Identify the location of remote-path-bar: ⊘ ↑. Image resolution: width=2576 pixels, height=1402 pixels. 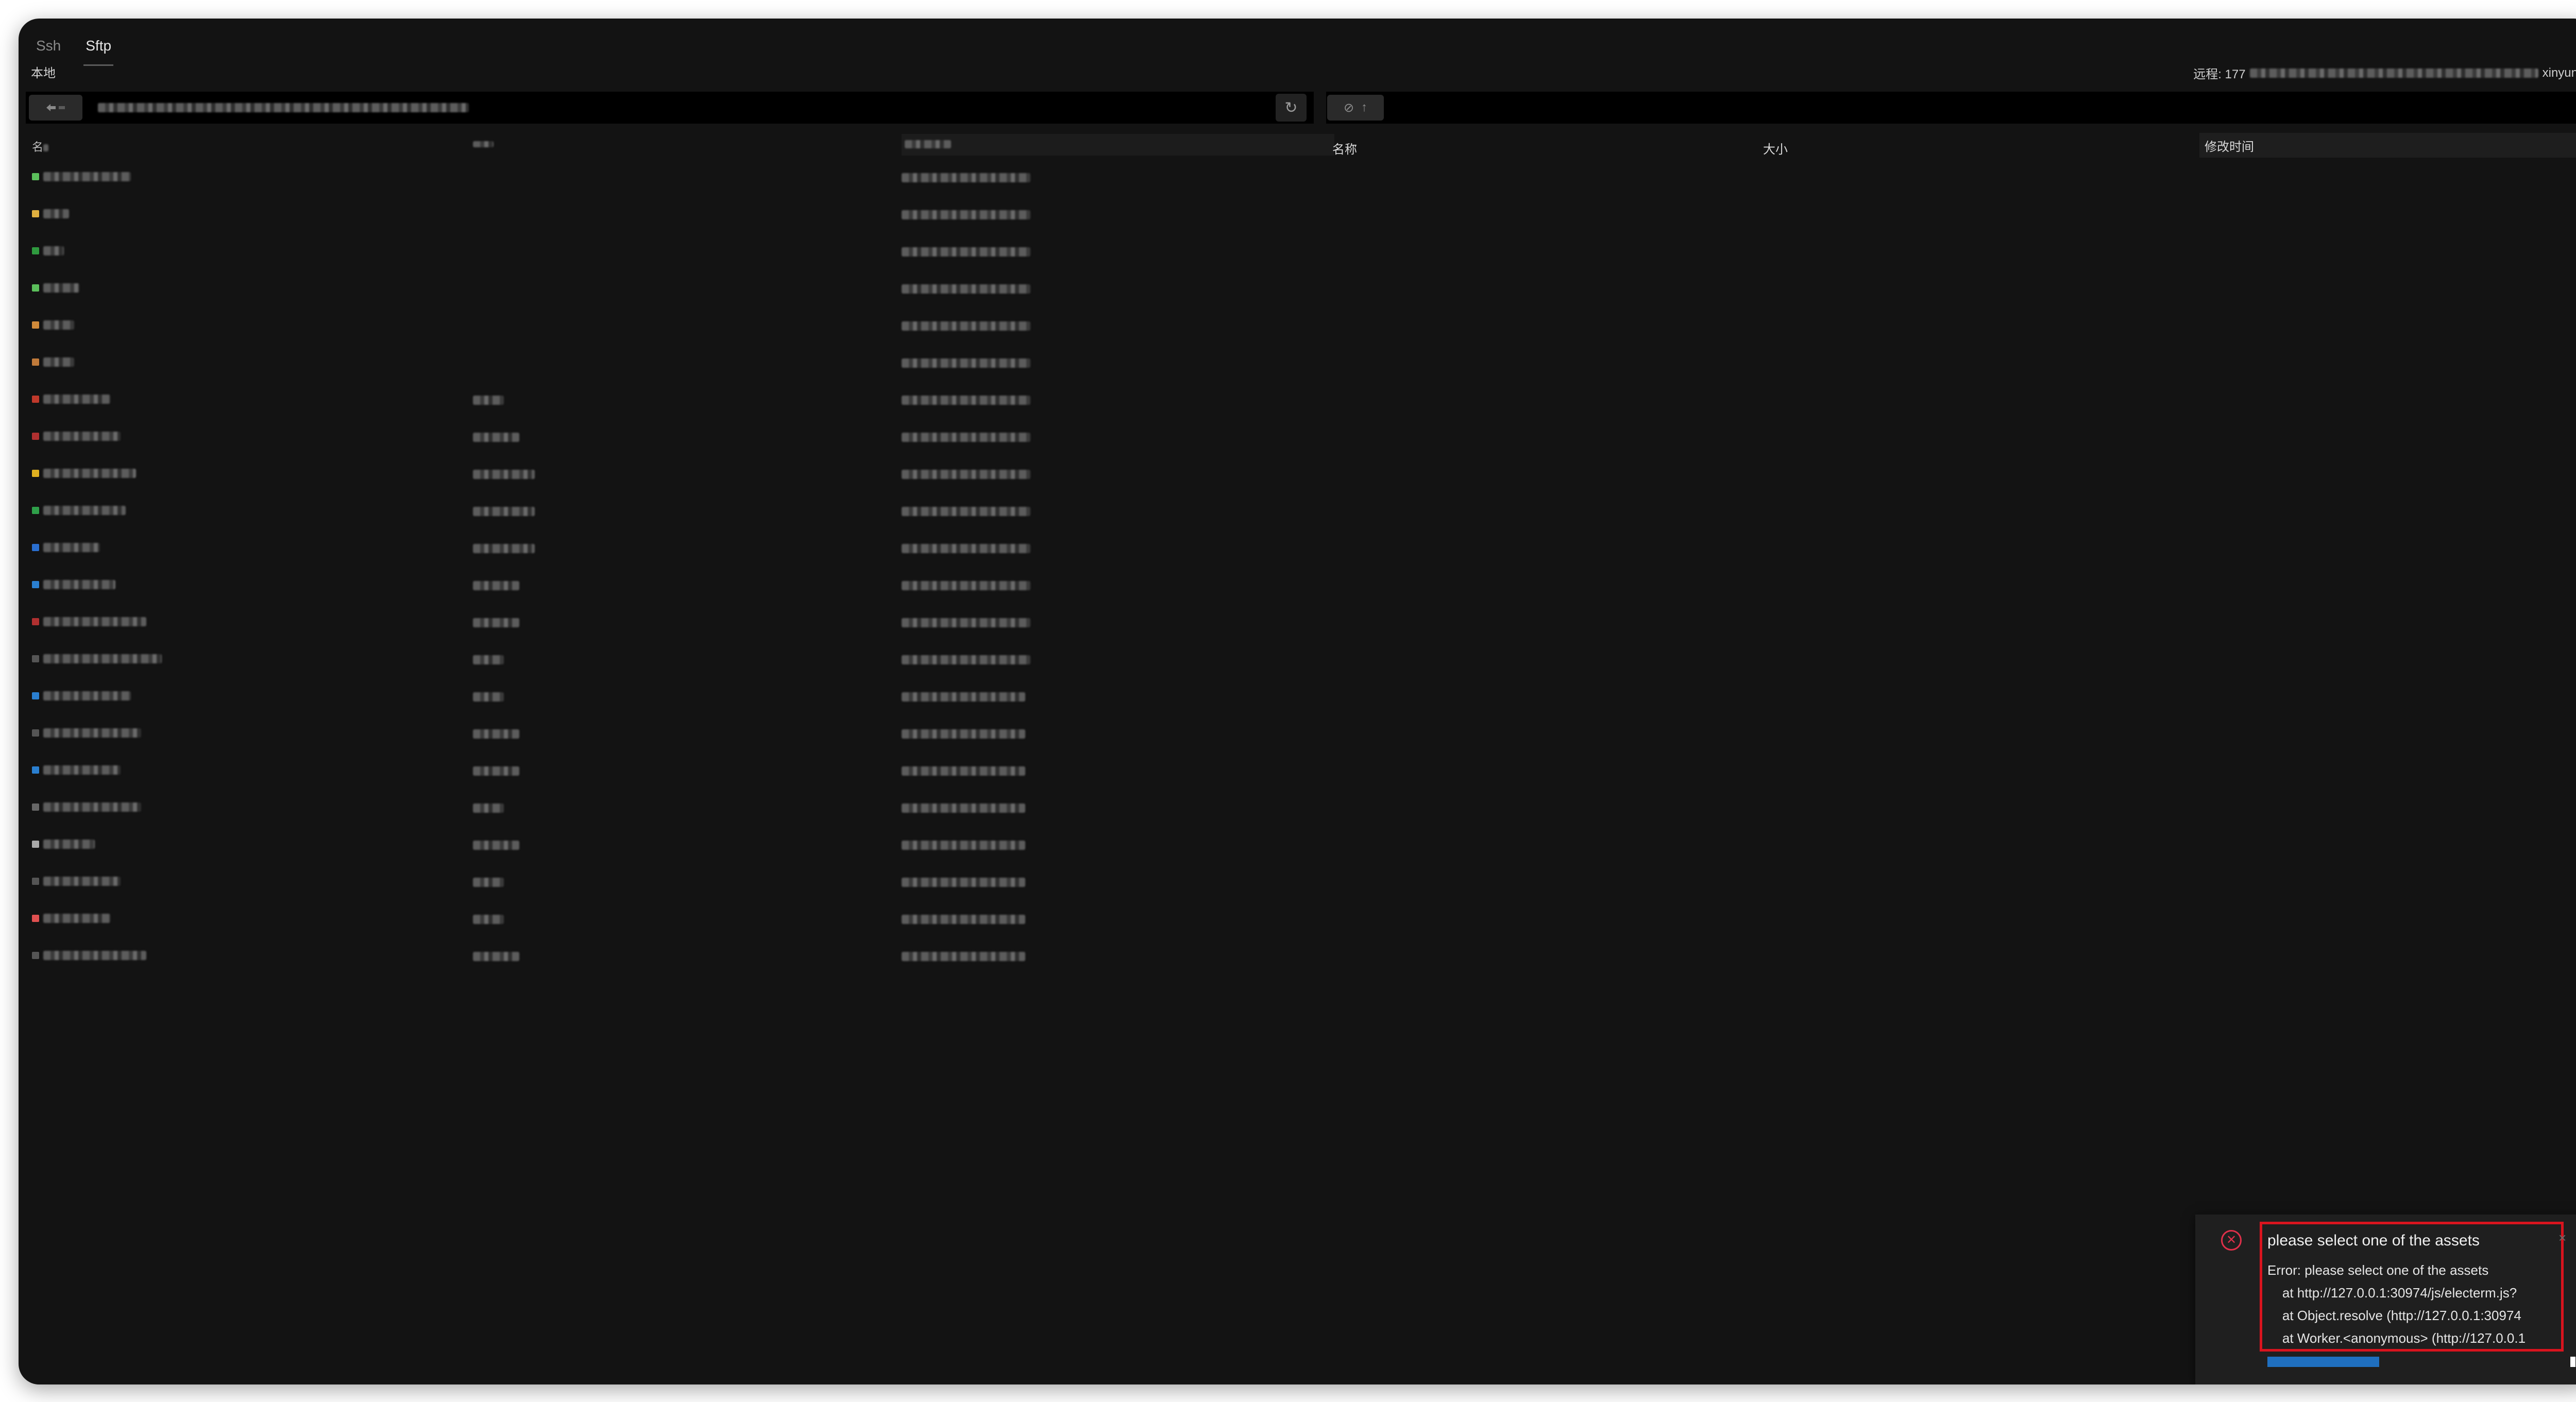
(1951, 108).